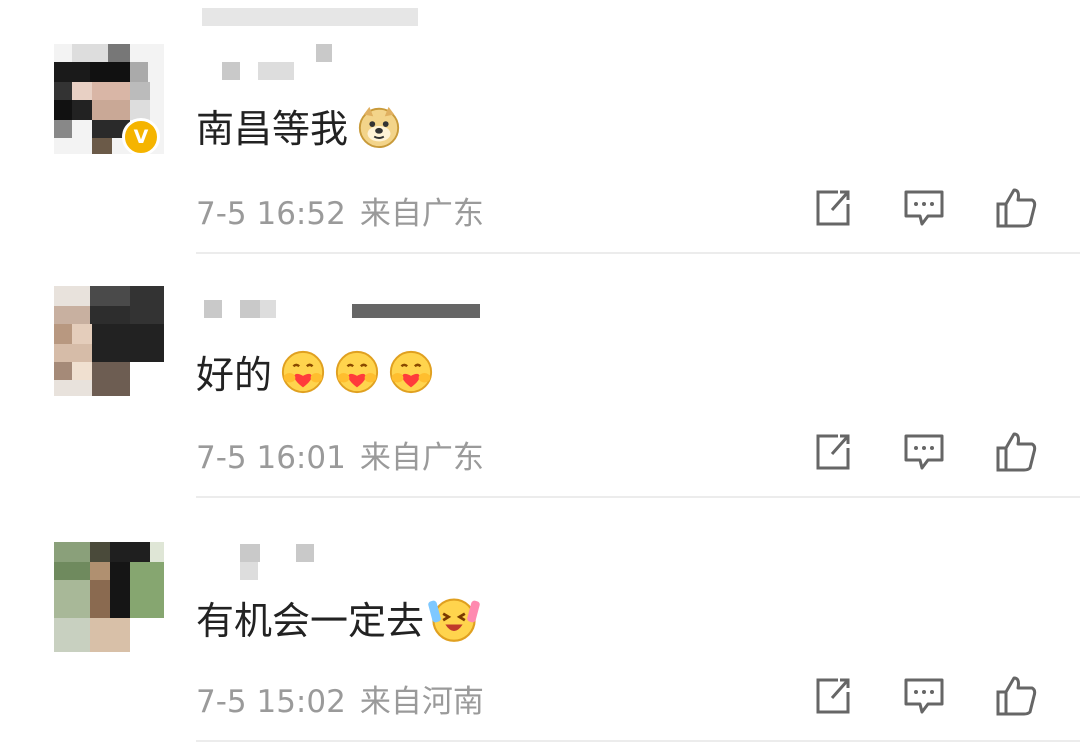 Image resolution: width=1080 pixels, height=744 pixels. What do you see at coordinates (234, 375) in the screenshot?
I see `comment-body: 好的` at bounding box center [234, 375].